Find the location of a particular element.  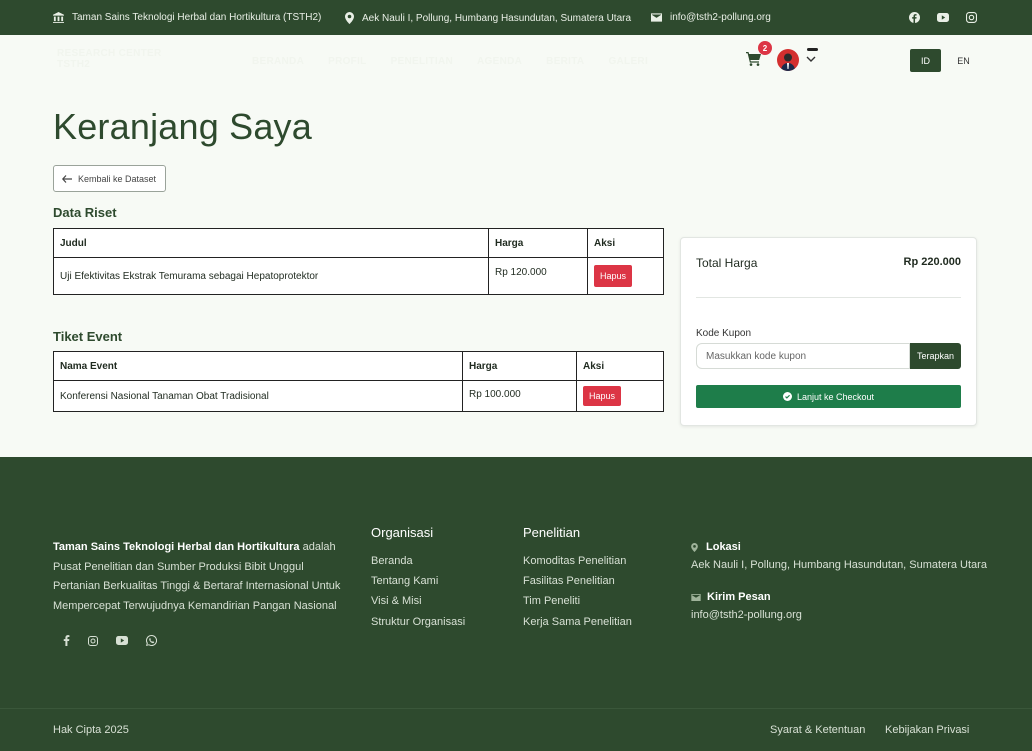

nav-link-profil: PROFIL is located at coordinates (347, 61).